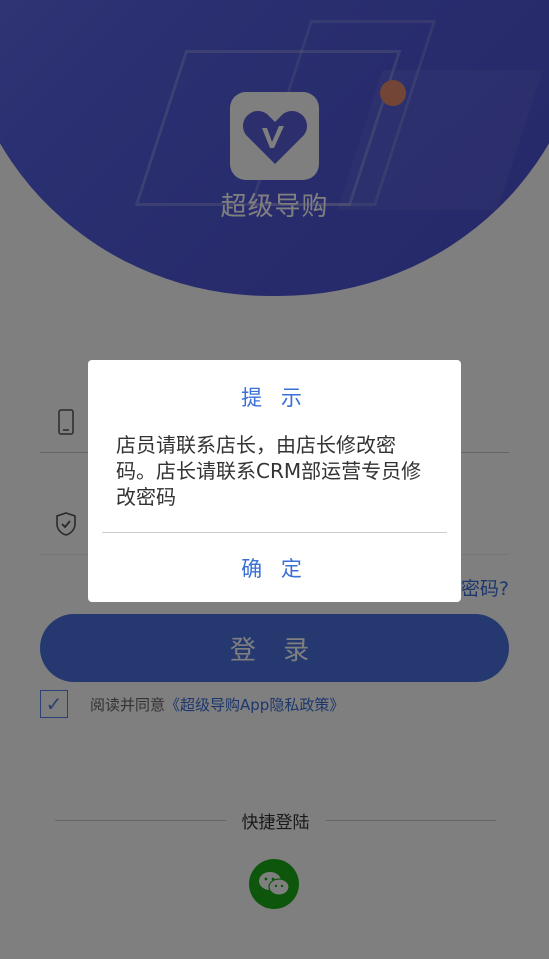 The width and height of the screenshot is (549, 959). What do you see at coordinates (274, 398) in the screenshot?
I see `dialog-title: 提 示` at bounding box center [274, 398].